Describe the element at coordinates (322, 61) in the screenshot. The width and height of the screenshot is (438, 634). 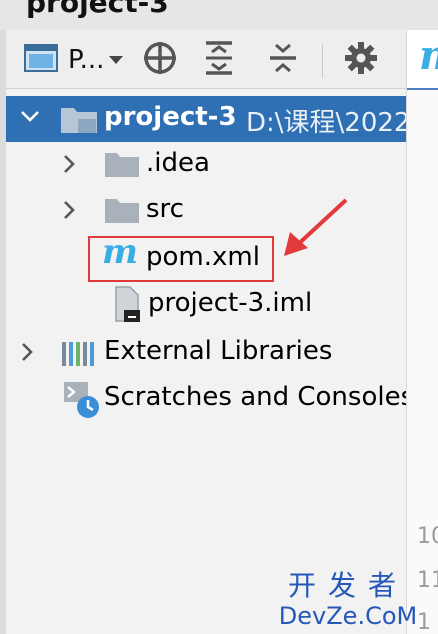
I see `toolbar-separator` at that location.